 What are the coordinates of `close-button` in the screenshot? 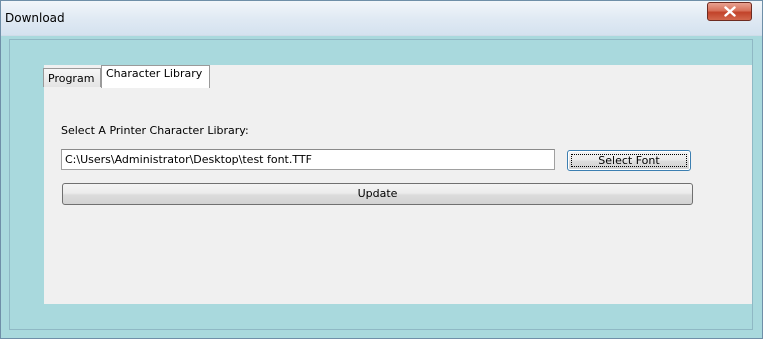 It's located at (729, 11).